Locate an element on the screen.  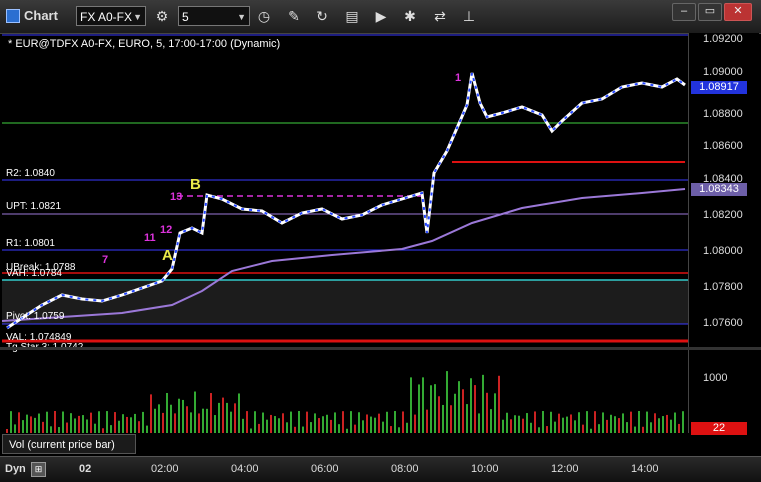
pin-icon: ⊥ is located at coordinates (469, 16).